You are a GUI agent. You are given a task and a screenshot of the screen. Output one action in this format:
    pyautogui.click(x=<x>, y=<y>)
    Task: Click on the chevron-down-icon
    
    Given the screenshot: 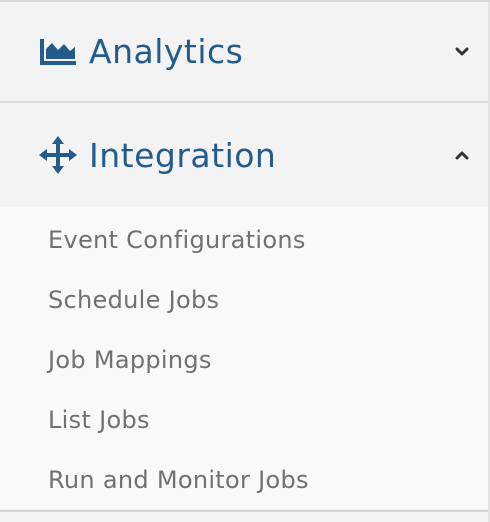 What is the action you would take?
    pyautogui.click(x=462, y=52)
    